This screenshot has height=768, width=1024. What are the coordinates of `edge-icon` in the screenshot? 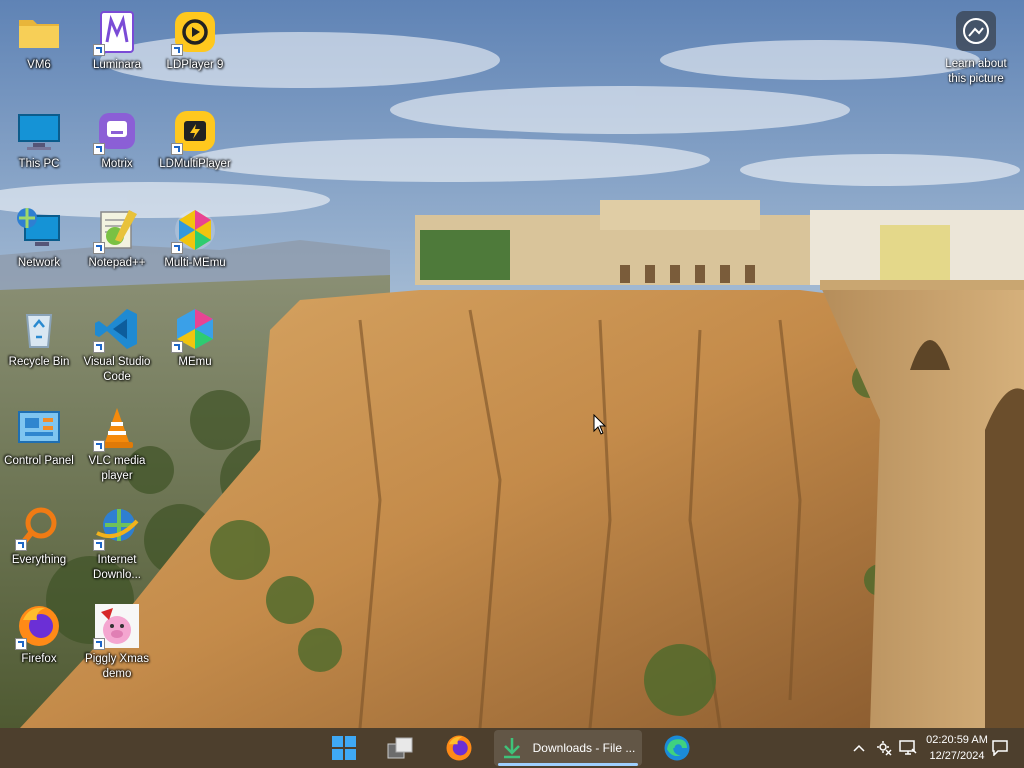 It's located at (677, 748).